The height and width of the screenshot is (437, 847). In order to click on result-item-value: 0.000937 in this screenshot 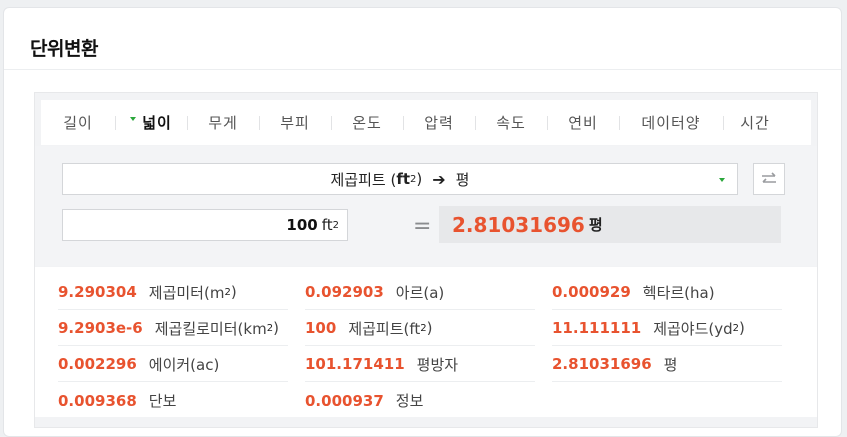, I will do `click(344, 400)`.